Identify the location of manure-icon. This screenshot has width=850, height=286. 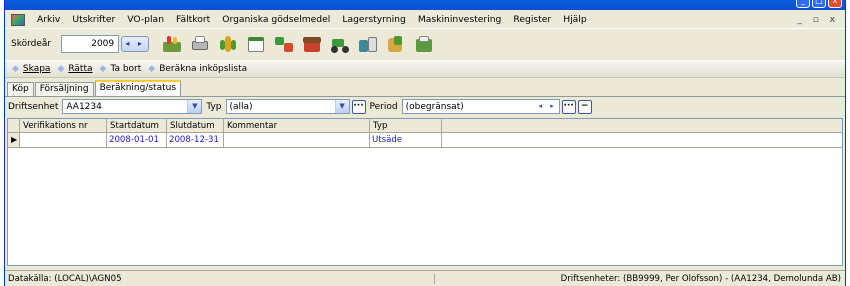
(284, 44).